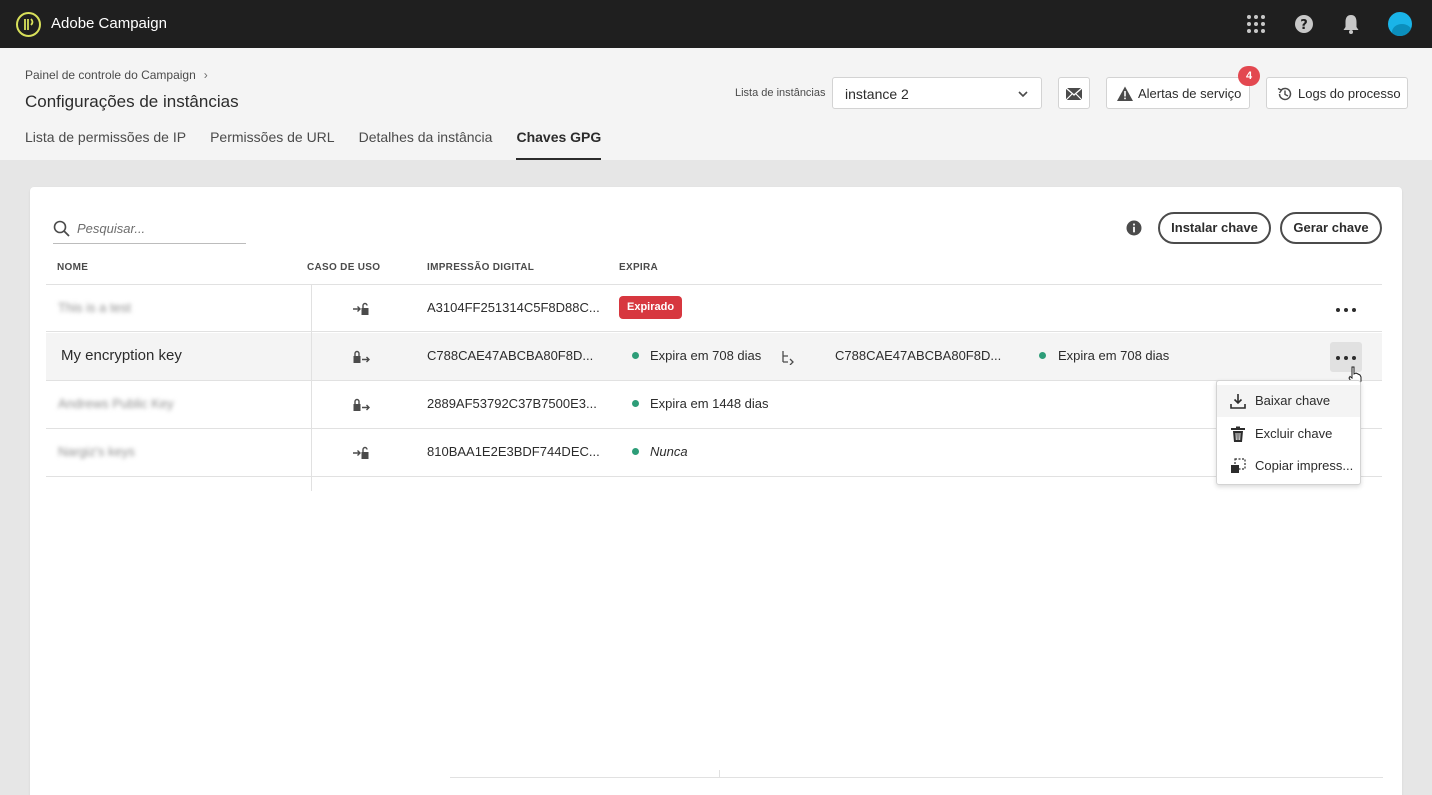 This screenshot has width=1432, height=795. What do you see at coordinates (272, 144) in the screenshot?
I see `tab-url-permissions: Permissões de URL` at bounding box center [272, 144].